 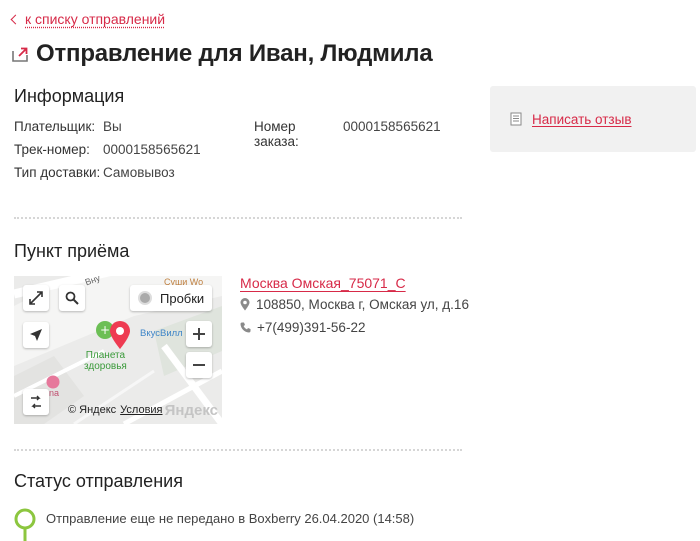 I want to click on map-copyright: © Яндекс, so click(x=92, y=410).